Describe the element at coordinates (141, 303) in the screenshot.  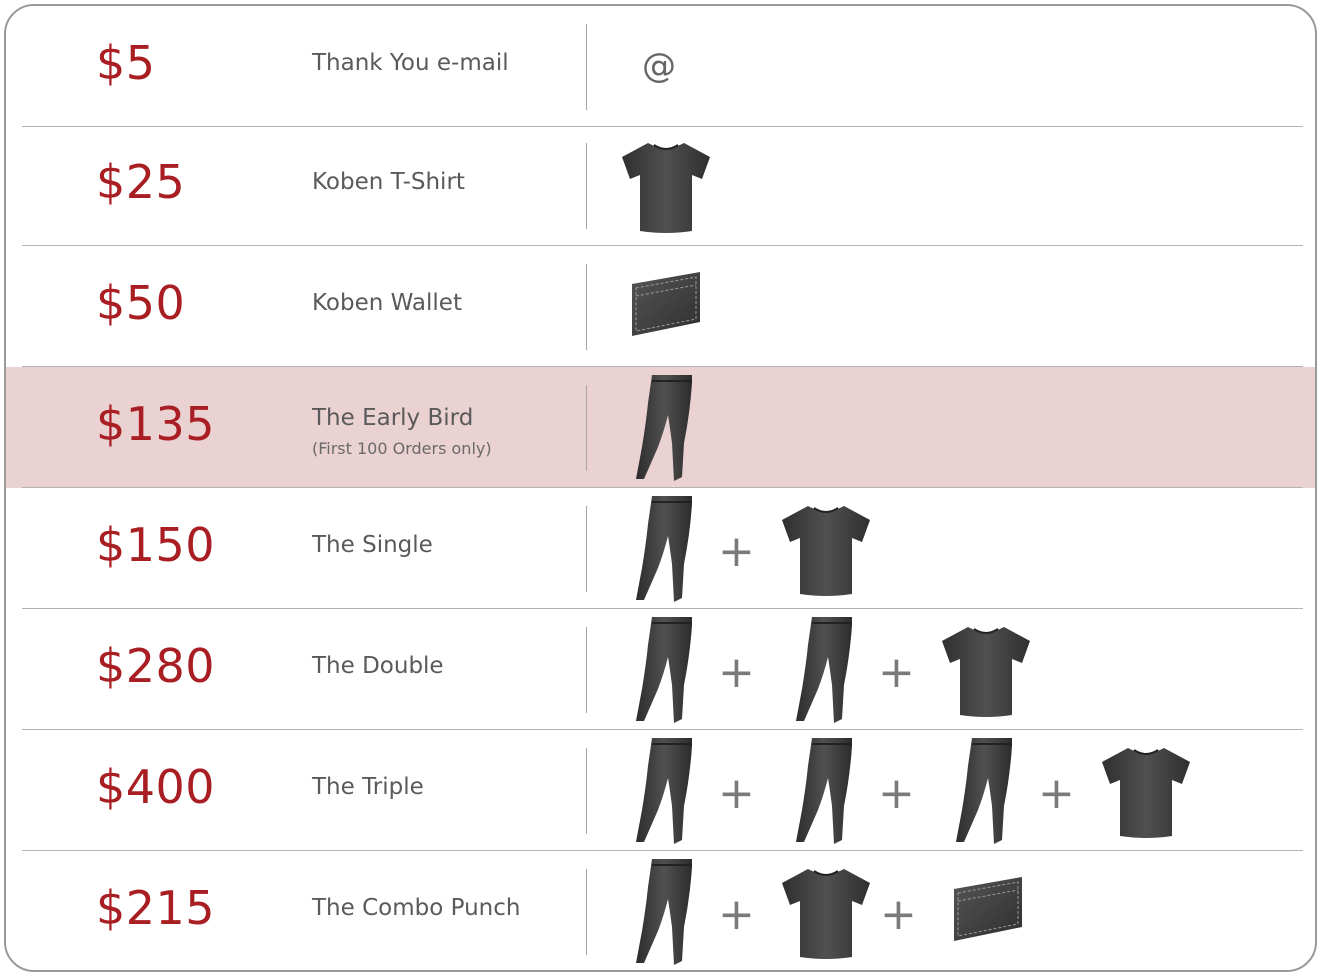
I see `tier-price: $50` at that location.